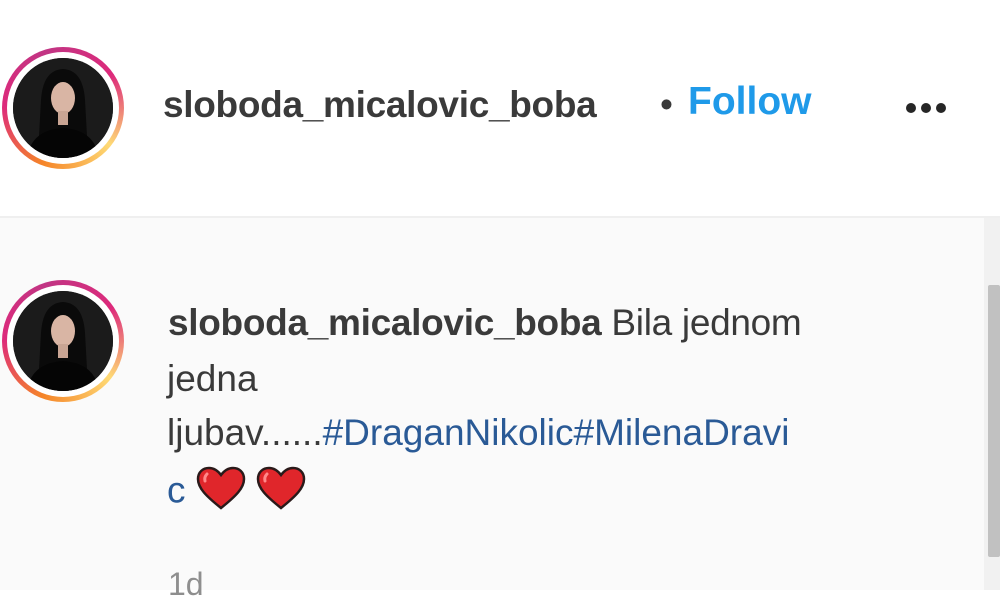 The image size is (1000, 603). Describe the element at coordinates (926, 108) in the screenshot. I see `more-options-icon` at that location.